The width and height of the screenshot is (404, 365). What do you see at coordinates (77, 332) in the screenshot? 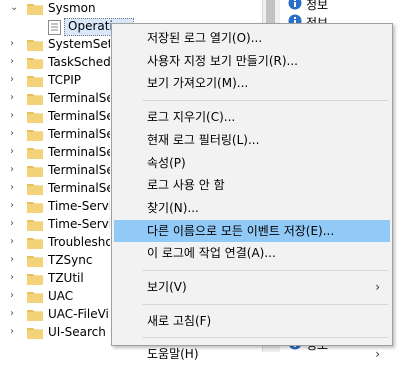
I see `tree-node-label: UI-Search` at bounding box center [77, 332].